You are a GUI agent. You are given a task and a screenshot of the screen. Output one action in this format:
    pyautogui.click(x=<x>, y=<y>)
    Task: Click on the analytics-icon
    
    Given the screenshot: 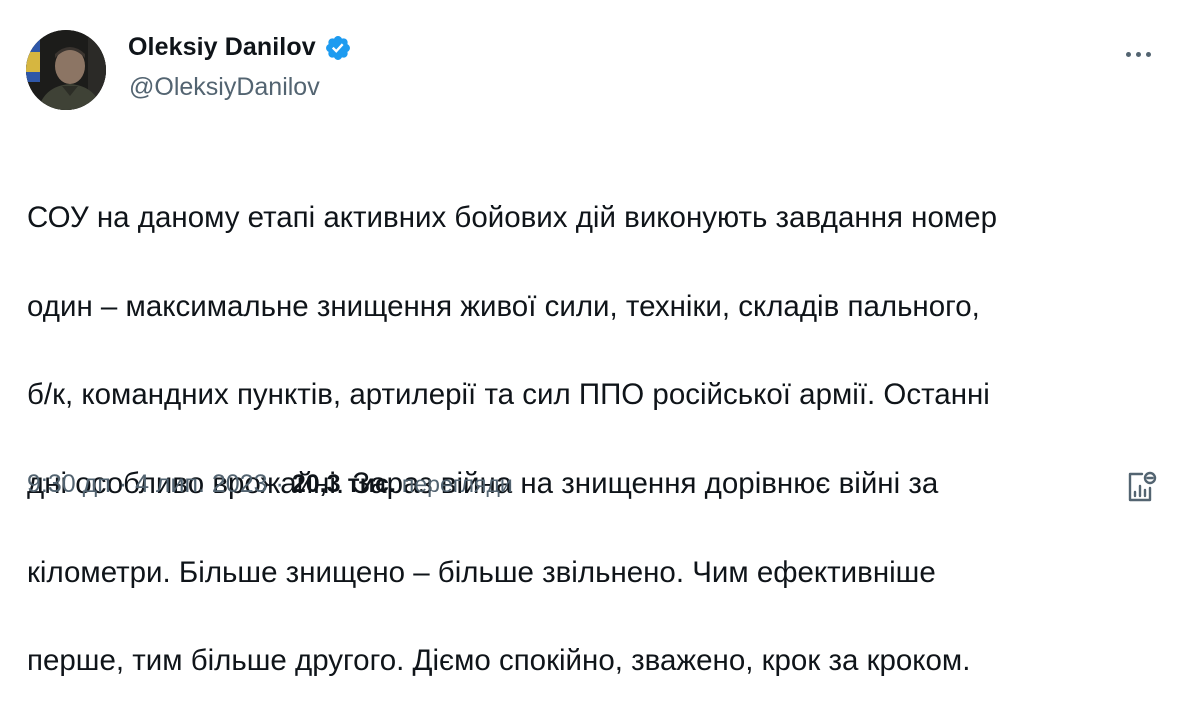 What is the action you would take?
    pyautogui.click(x=1140, y=486)
    